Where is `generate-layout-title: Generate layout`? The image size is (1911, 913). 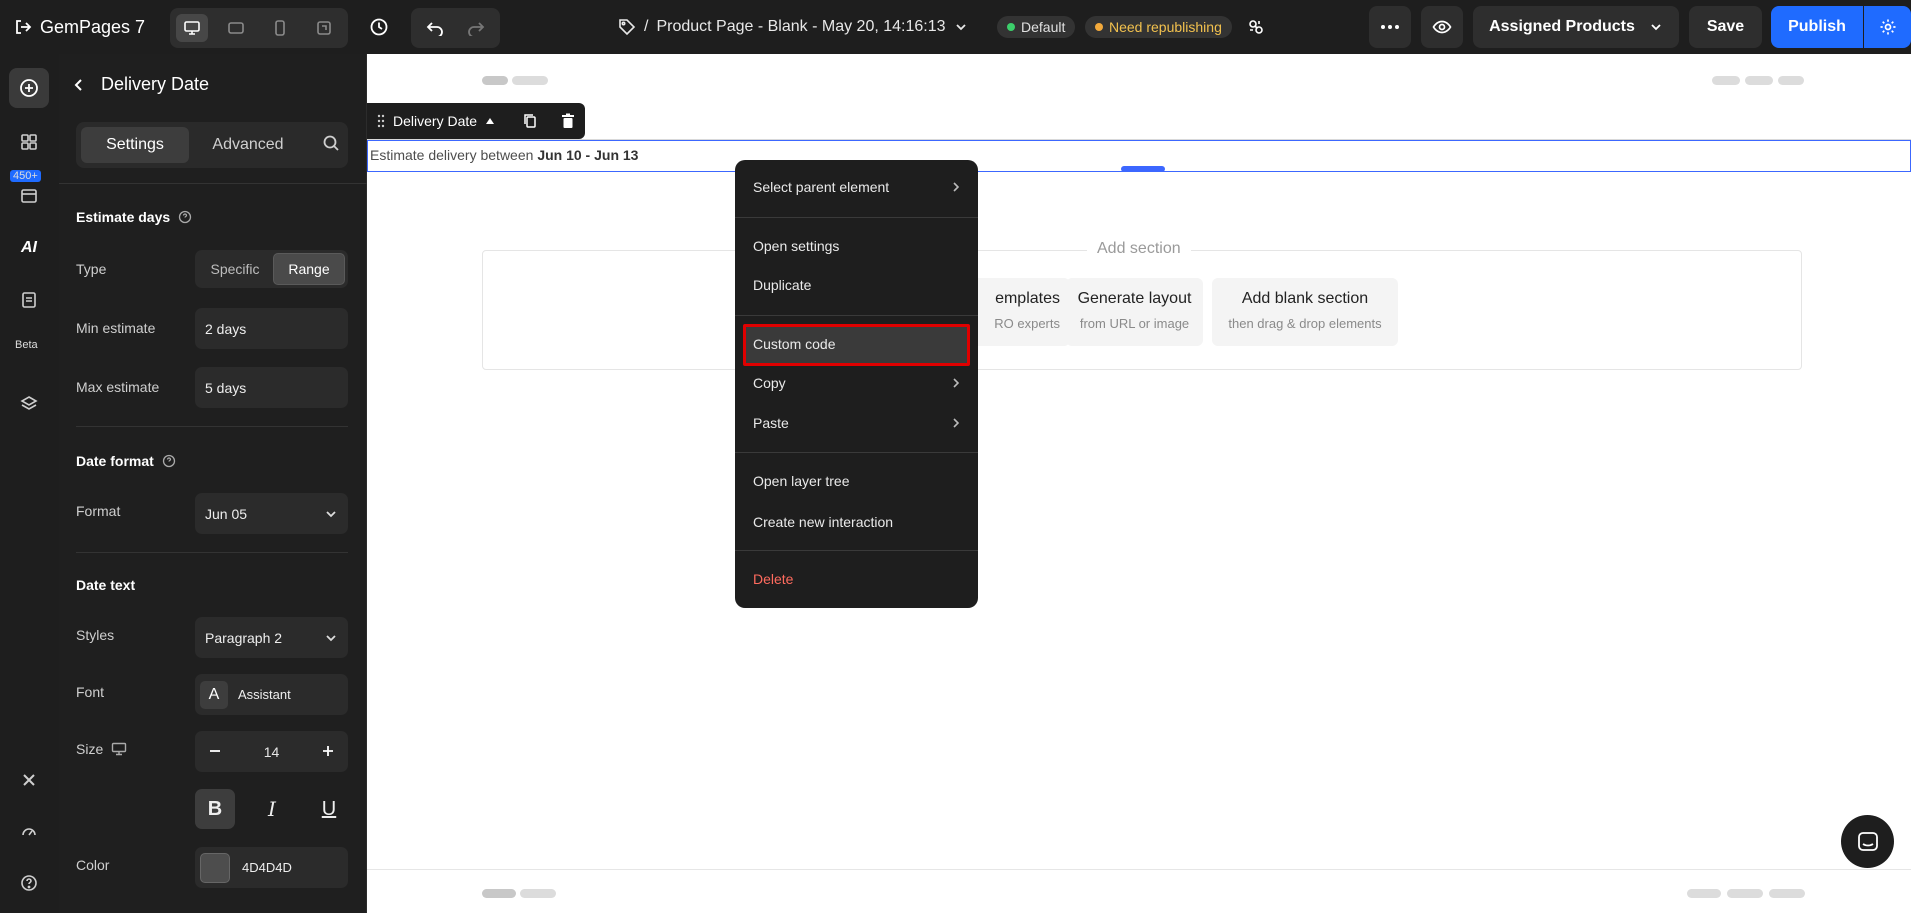 generate-layout-title: Generate layout is located at coordinates (1134, 298).